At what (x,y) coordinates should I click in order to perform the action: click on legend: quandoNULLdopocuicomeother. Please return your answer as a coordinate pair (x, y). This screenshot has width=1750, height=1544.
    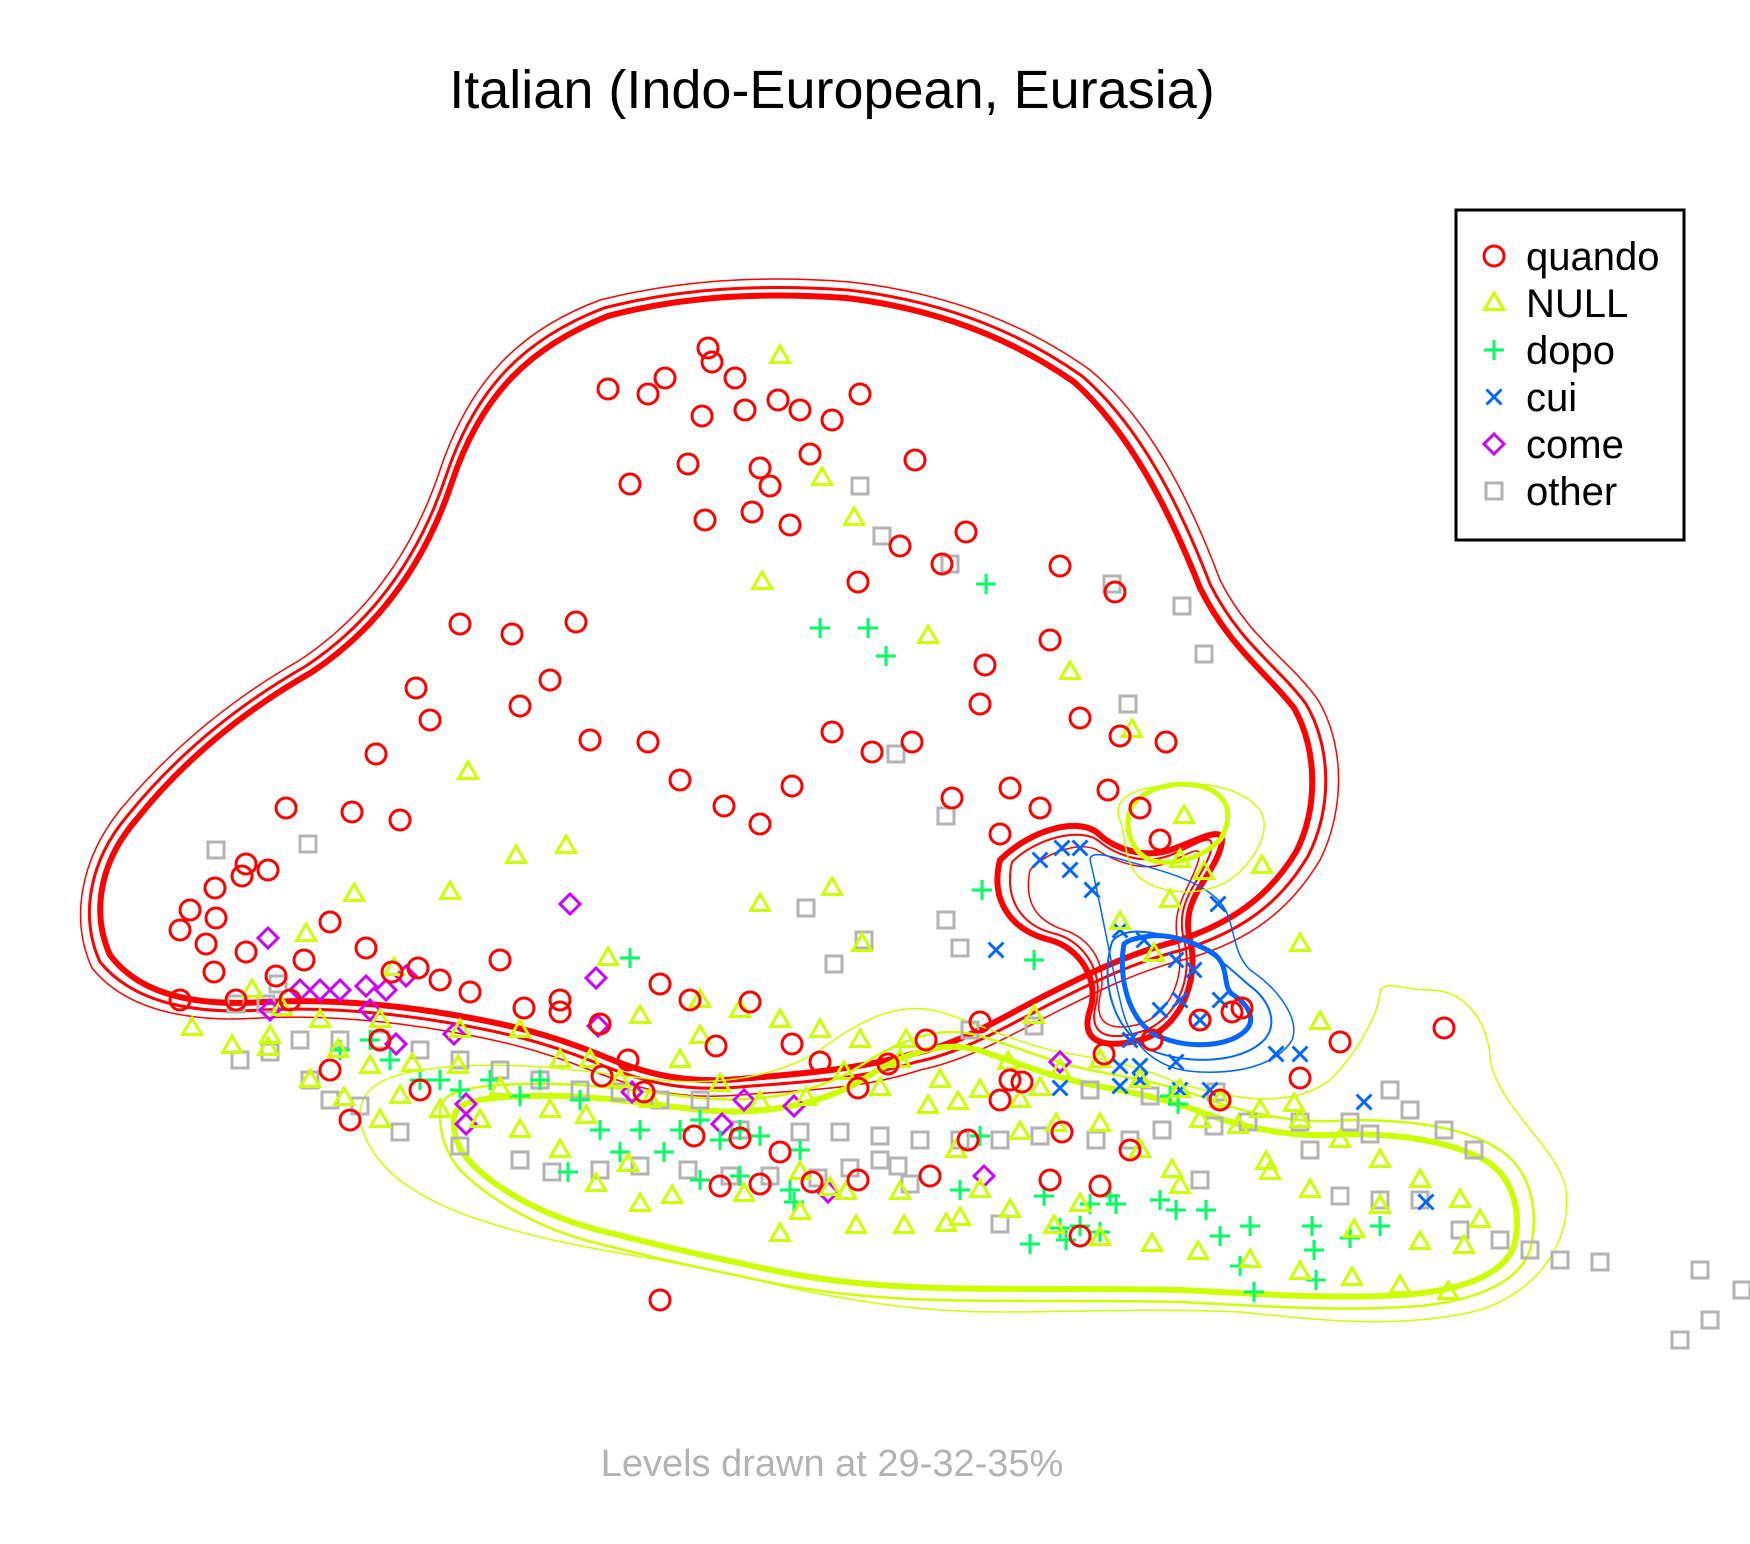
    Looking at the image, I should click on (1570, 375).